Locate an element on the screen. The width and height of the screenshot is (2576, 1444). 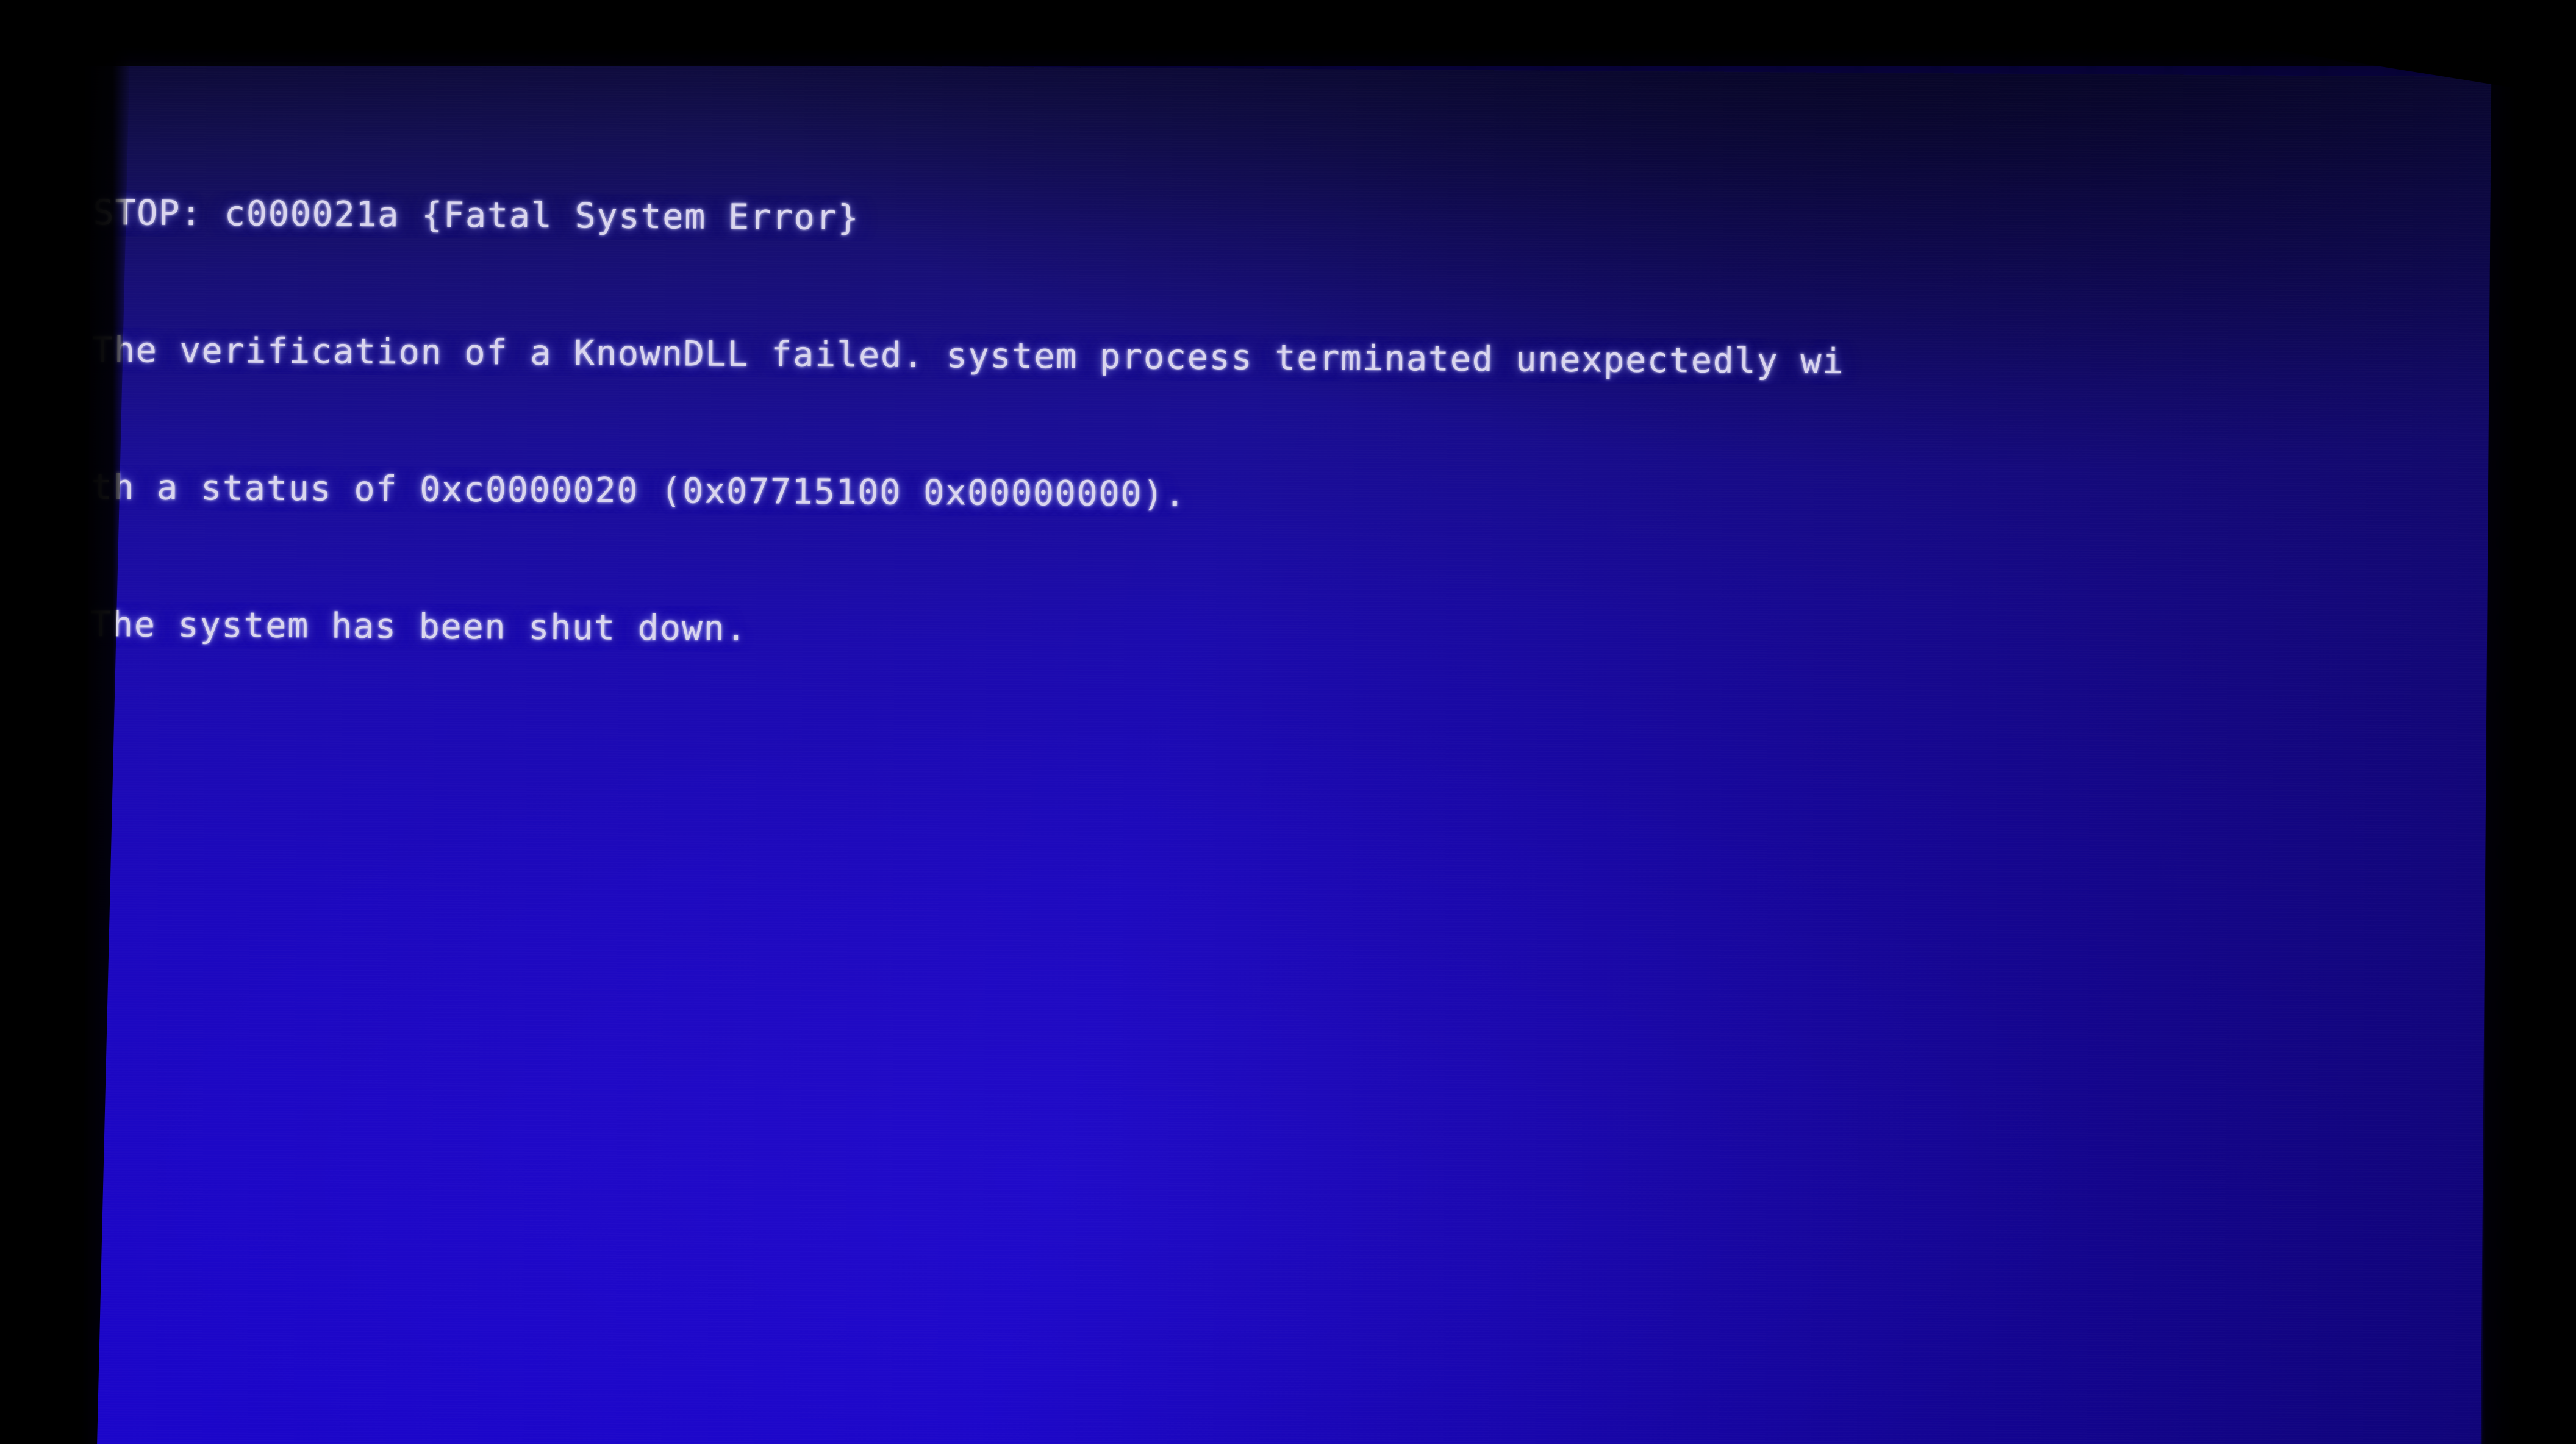
bezel-top-edge is located at coordinates (1288, 33).